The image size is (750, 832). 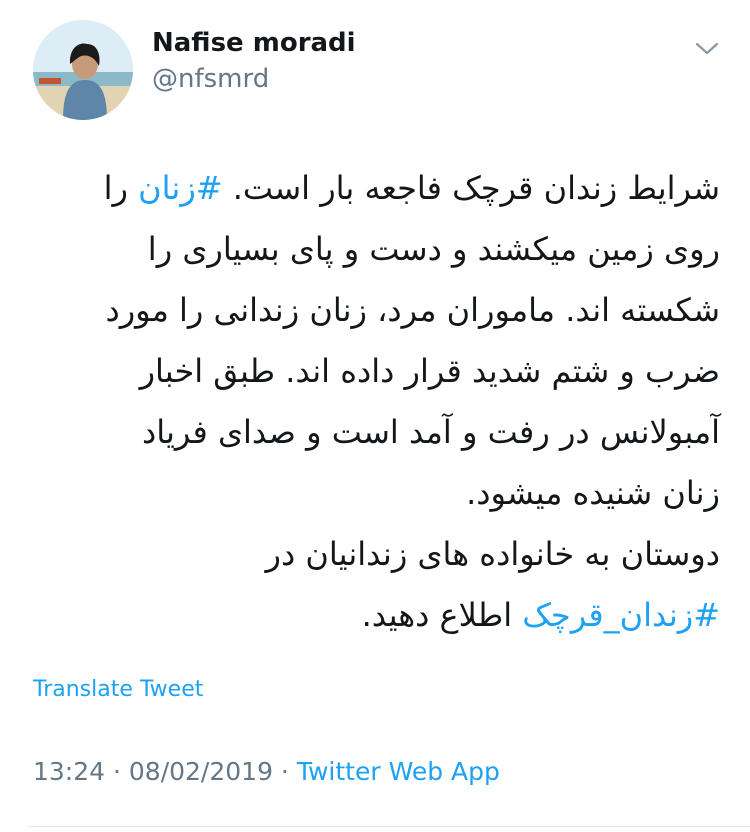 I want to click on hashtag-link: #زنان, so click(x=180, y=188).